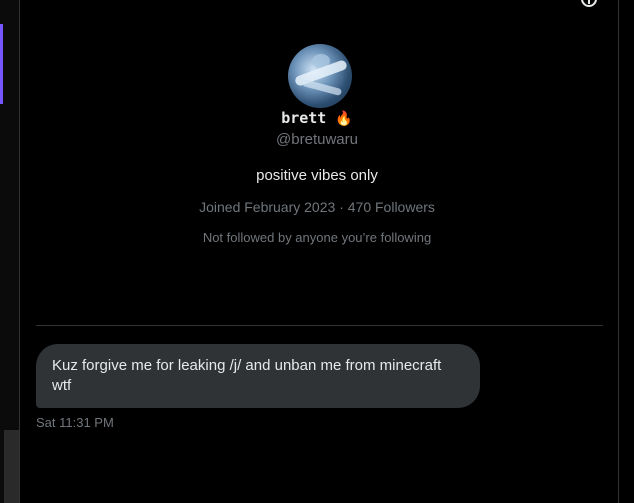  What do you see at coordinates (319, 325) in the screenshot?
I see `divider` at bounding box center [319, 325].